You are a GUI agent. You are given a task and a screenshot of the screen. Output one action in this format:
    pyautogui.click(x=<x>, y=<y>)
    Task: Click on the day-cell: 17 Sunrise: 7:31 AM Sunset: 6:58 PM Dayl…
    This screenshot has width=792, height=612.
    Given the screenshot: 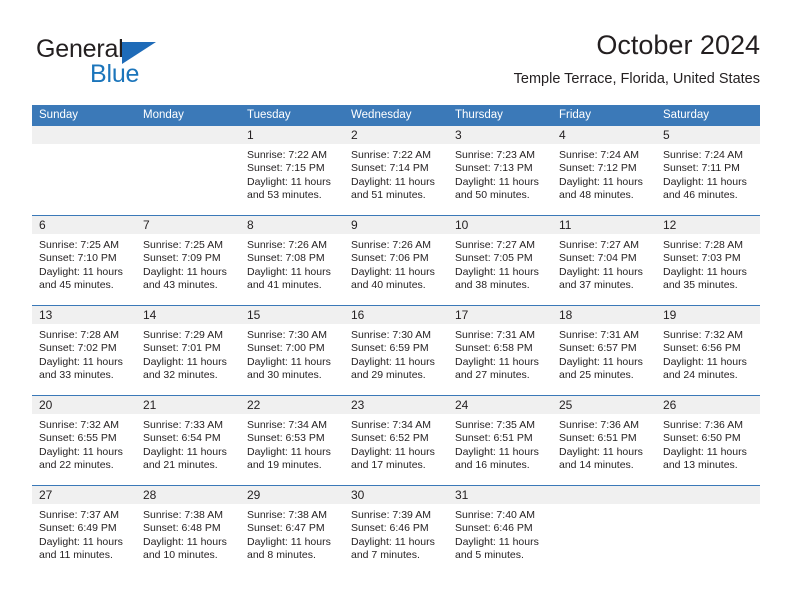 What is the action you would take?
    pyautogui.click(x=500, y=350)
    